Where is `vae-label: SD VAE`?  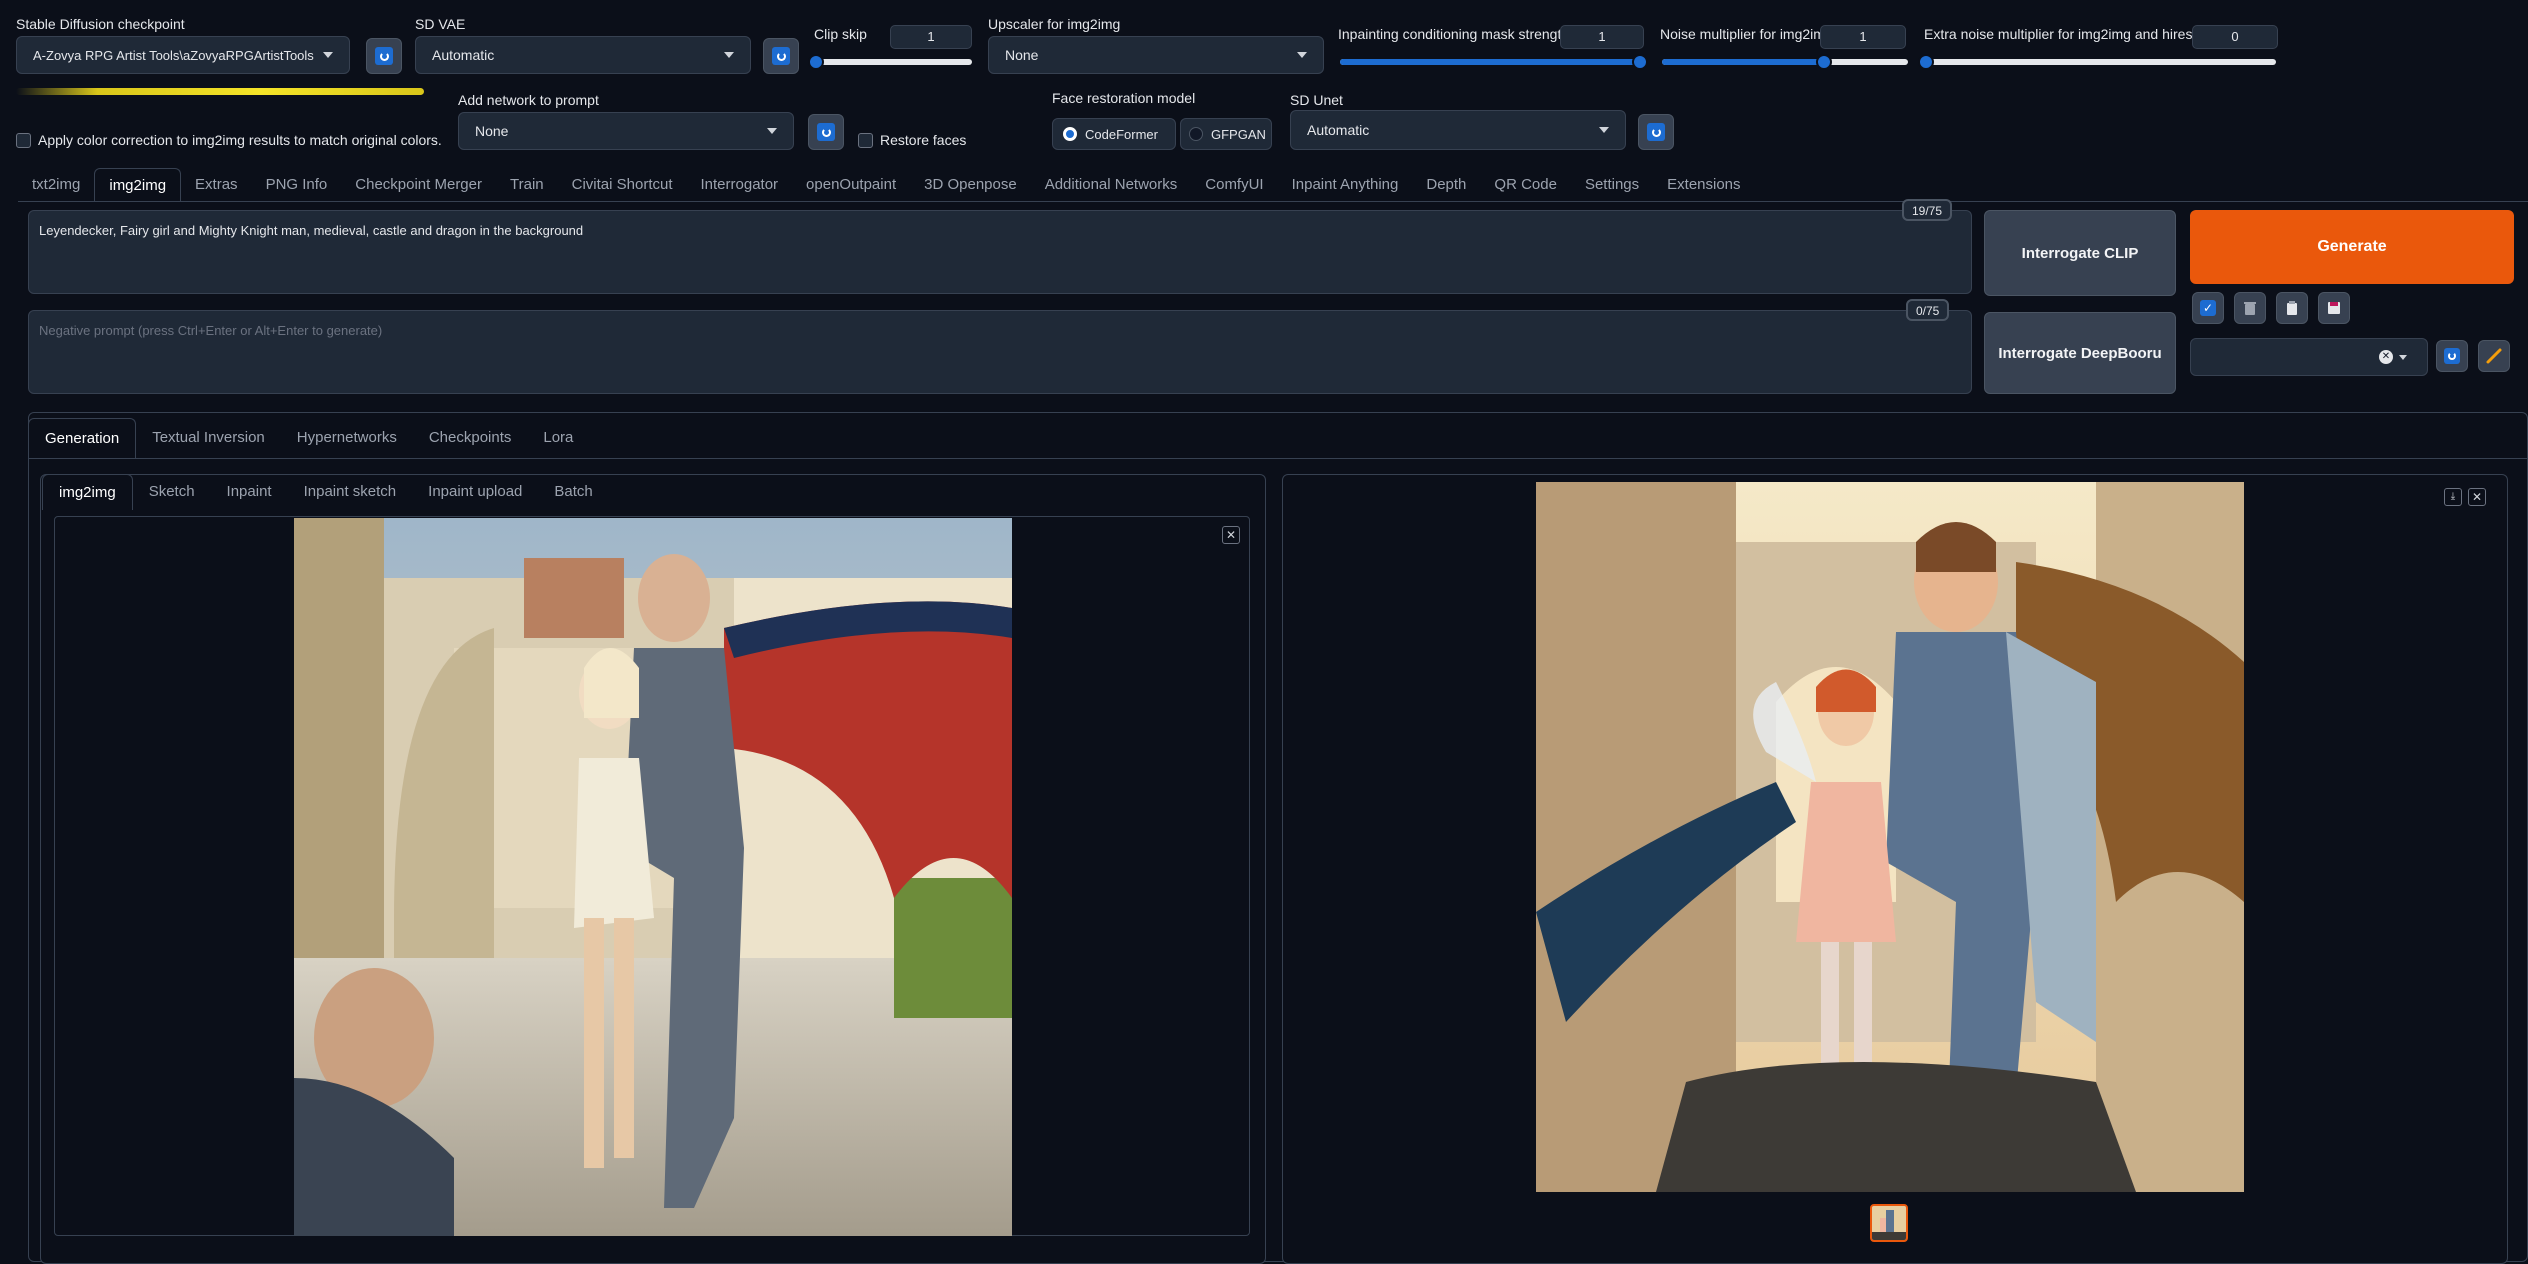
vae-label: SD VAE is located at coordinates (440, 24).